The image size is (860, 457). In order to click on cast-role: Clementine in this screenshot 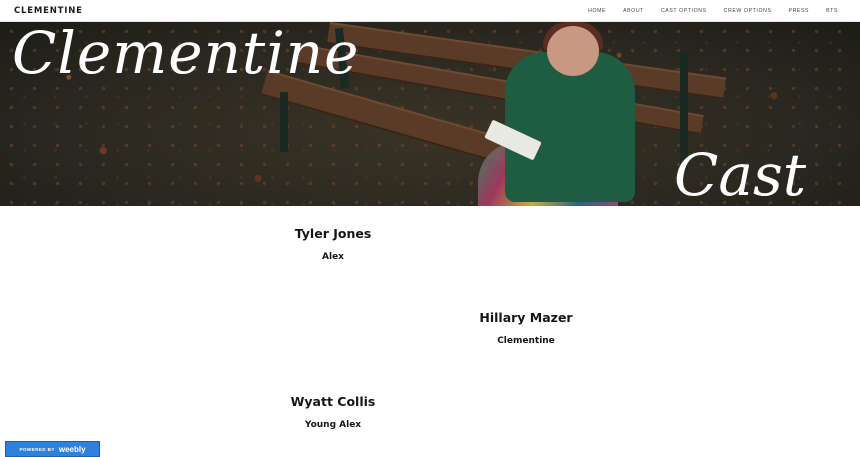, I will do `click(526, 341)`.